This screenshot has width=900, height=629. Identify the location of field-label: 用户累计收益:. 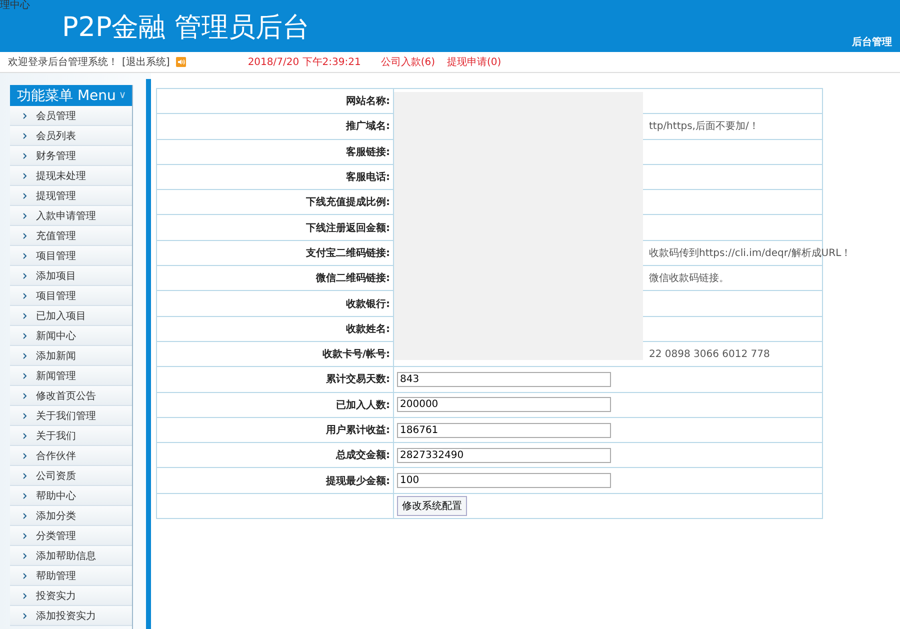
(358, 430).